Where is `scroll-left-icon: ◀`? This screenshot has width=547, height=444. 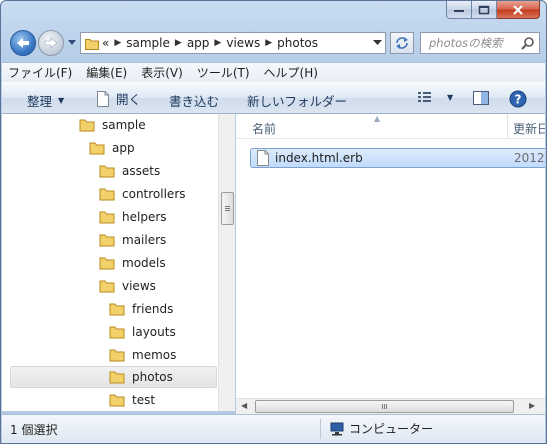 scroll-left-icon: ◀ is located at coordinates (244, 405).